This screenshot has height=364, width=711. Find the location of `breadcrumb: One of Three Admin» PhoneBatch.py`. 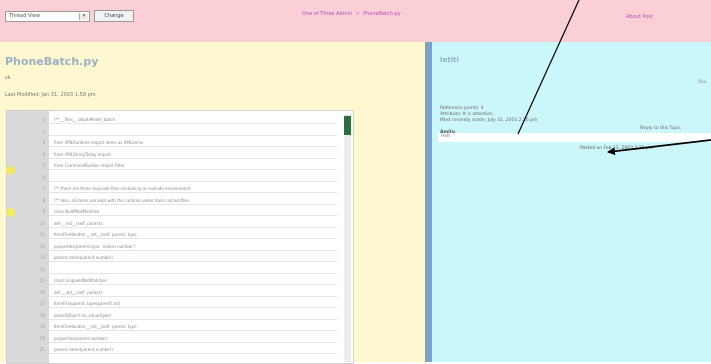

breadcrumb: One of Three Admin» PhoneBatch.py is located at coordinates (351, 14).